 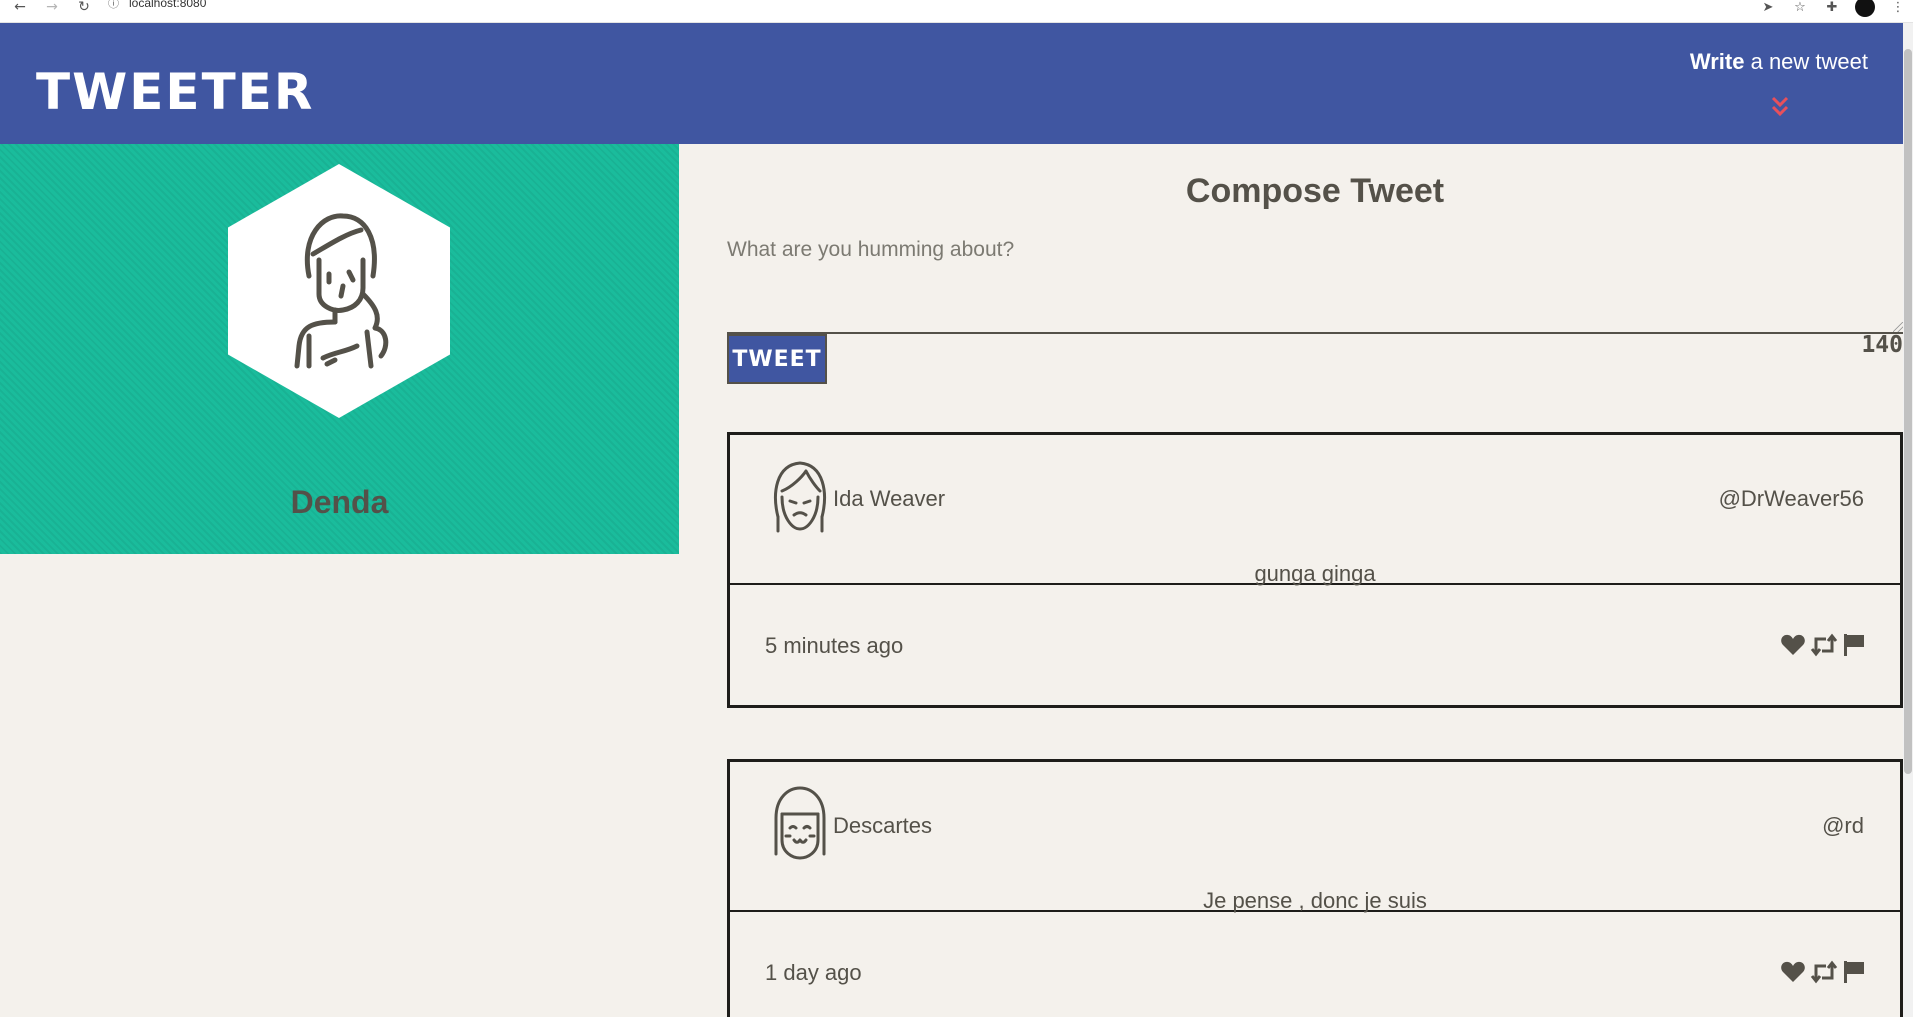 I want to click on tweet-timestamp: 5 minutes ago, so click(x=834, y=645).